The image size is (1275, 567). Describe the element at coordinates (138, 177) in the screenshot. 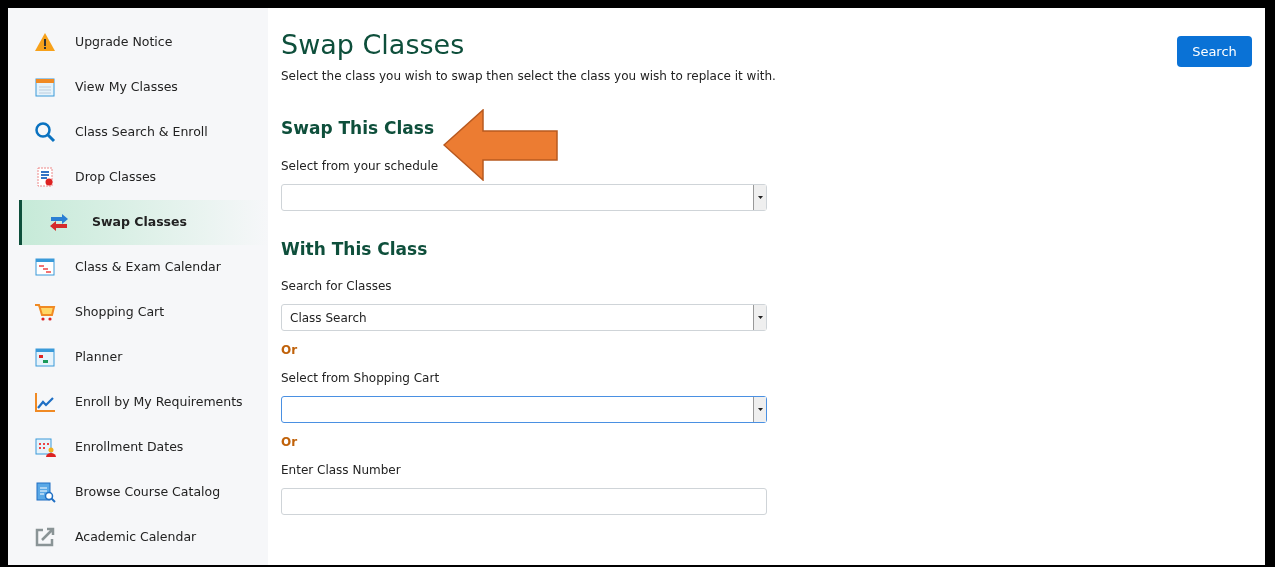

I see `sidebar-item: Drop Classes` at that location.